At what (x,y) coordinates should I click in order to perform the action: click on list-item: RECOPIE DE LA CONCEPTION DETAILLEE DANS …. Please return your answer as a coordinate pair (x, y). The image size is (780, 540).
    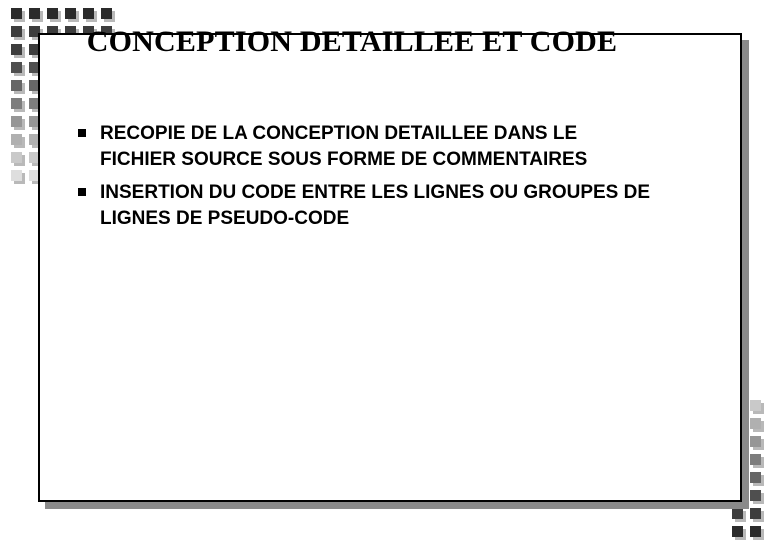
    Looking at the image, I should click on (366, 147).